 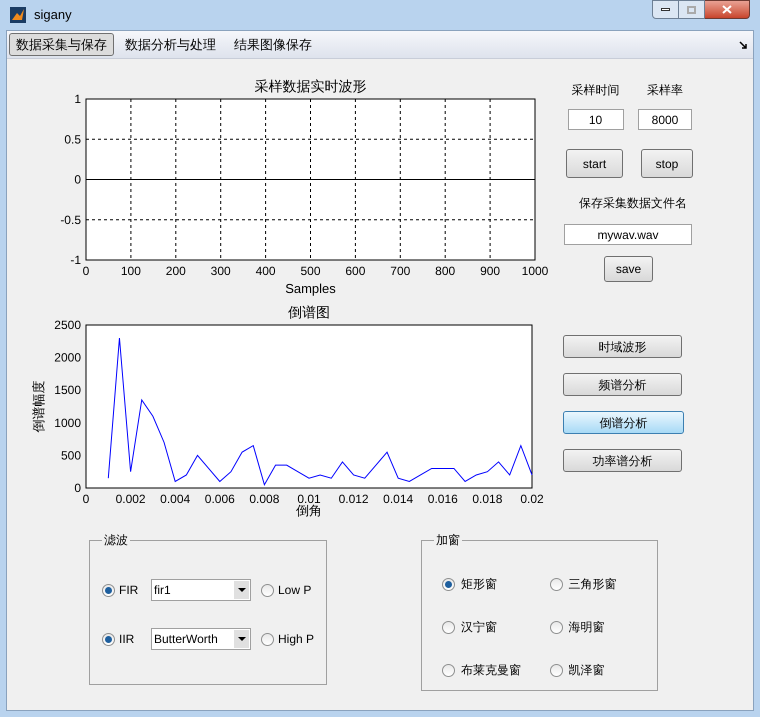 I want to click on chart-title: 采样数据实时波形, so click(x=310, y=86).